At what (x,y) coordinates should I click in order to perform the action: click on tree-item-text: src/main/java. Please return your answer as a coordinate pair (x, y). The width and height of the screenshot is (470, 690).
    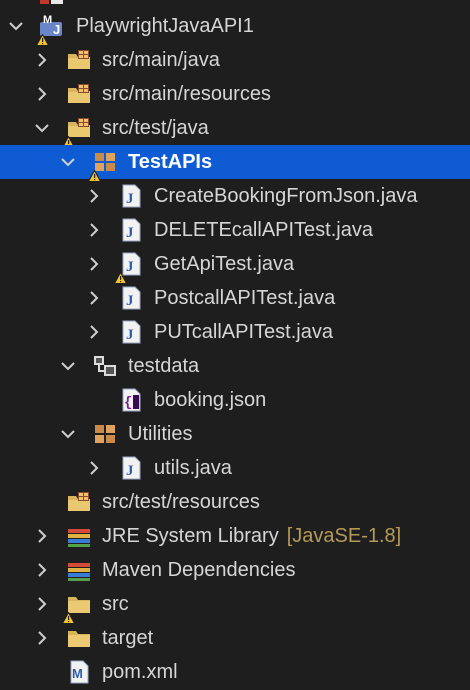
    Looking at the image, I should click on (161, 60).